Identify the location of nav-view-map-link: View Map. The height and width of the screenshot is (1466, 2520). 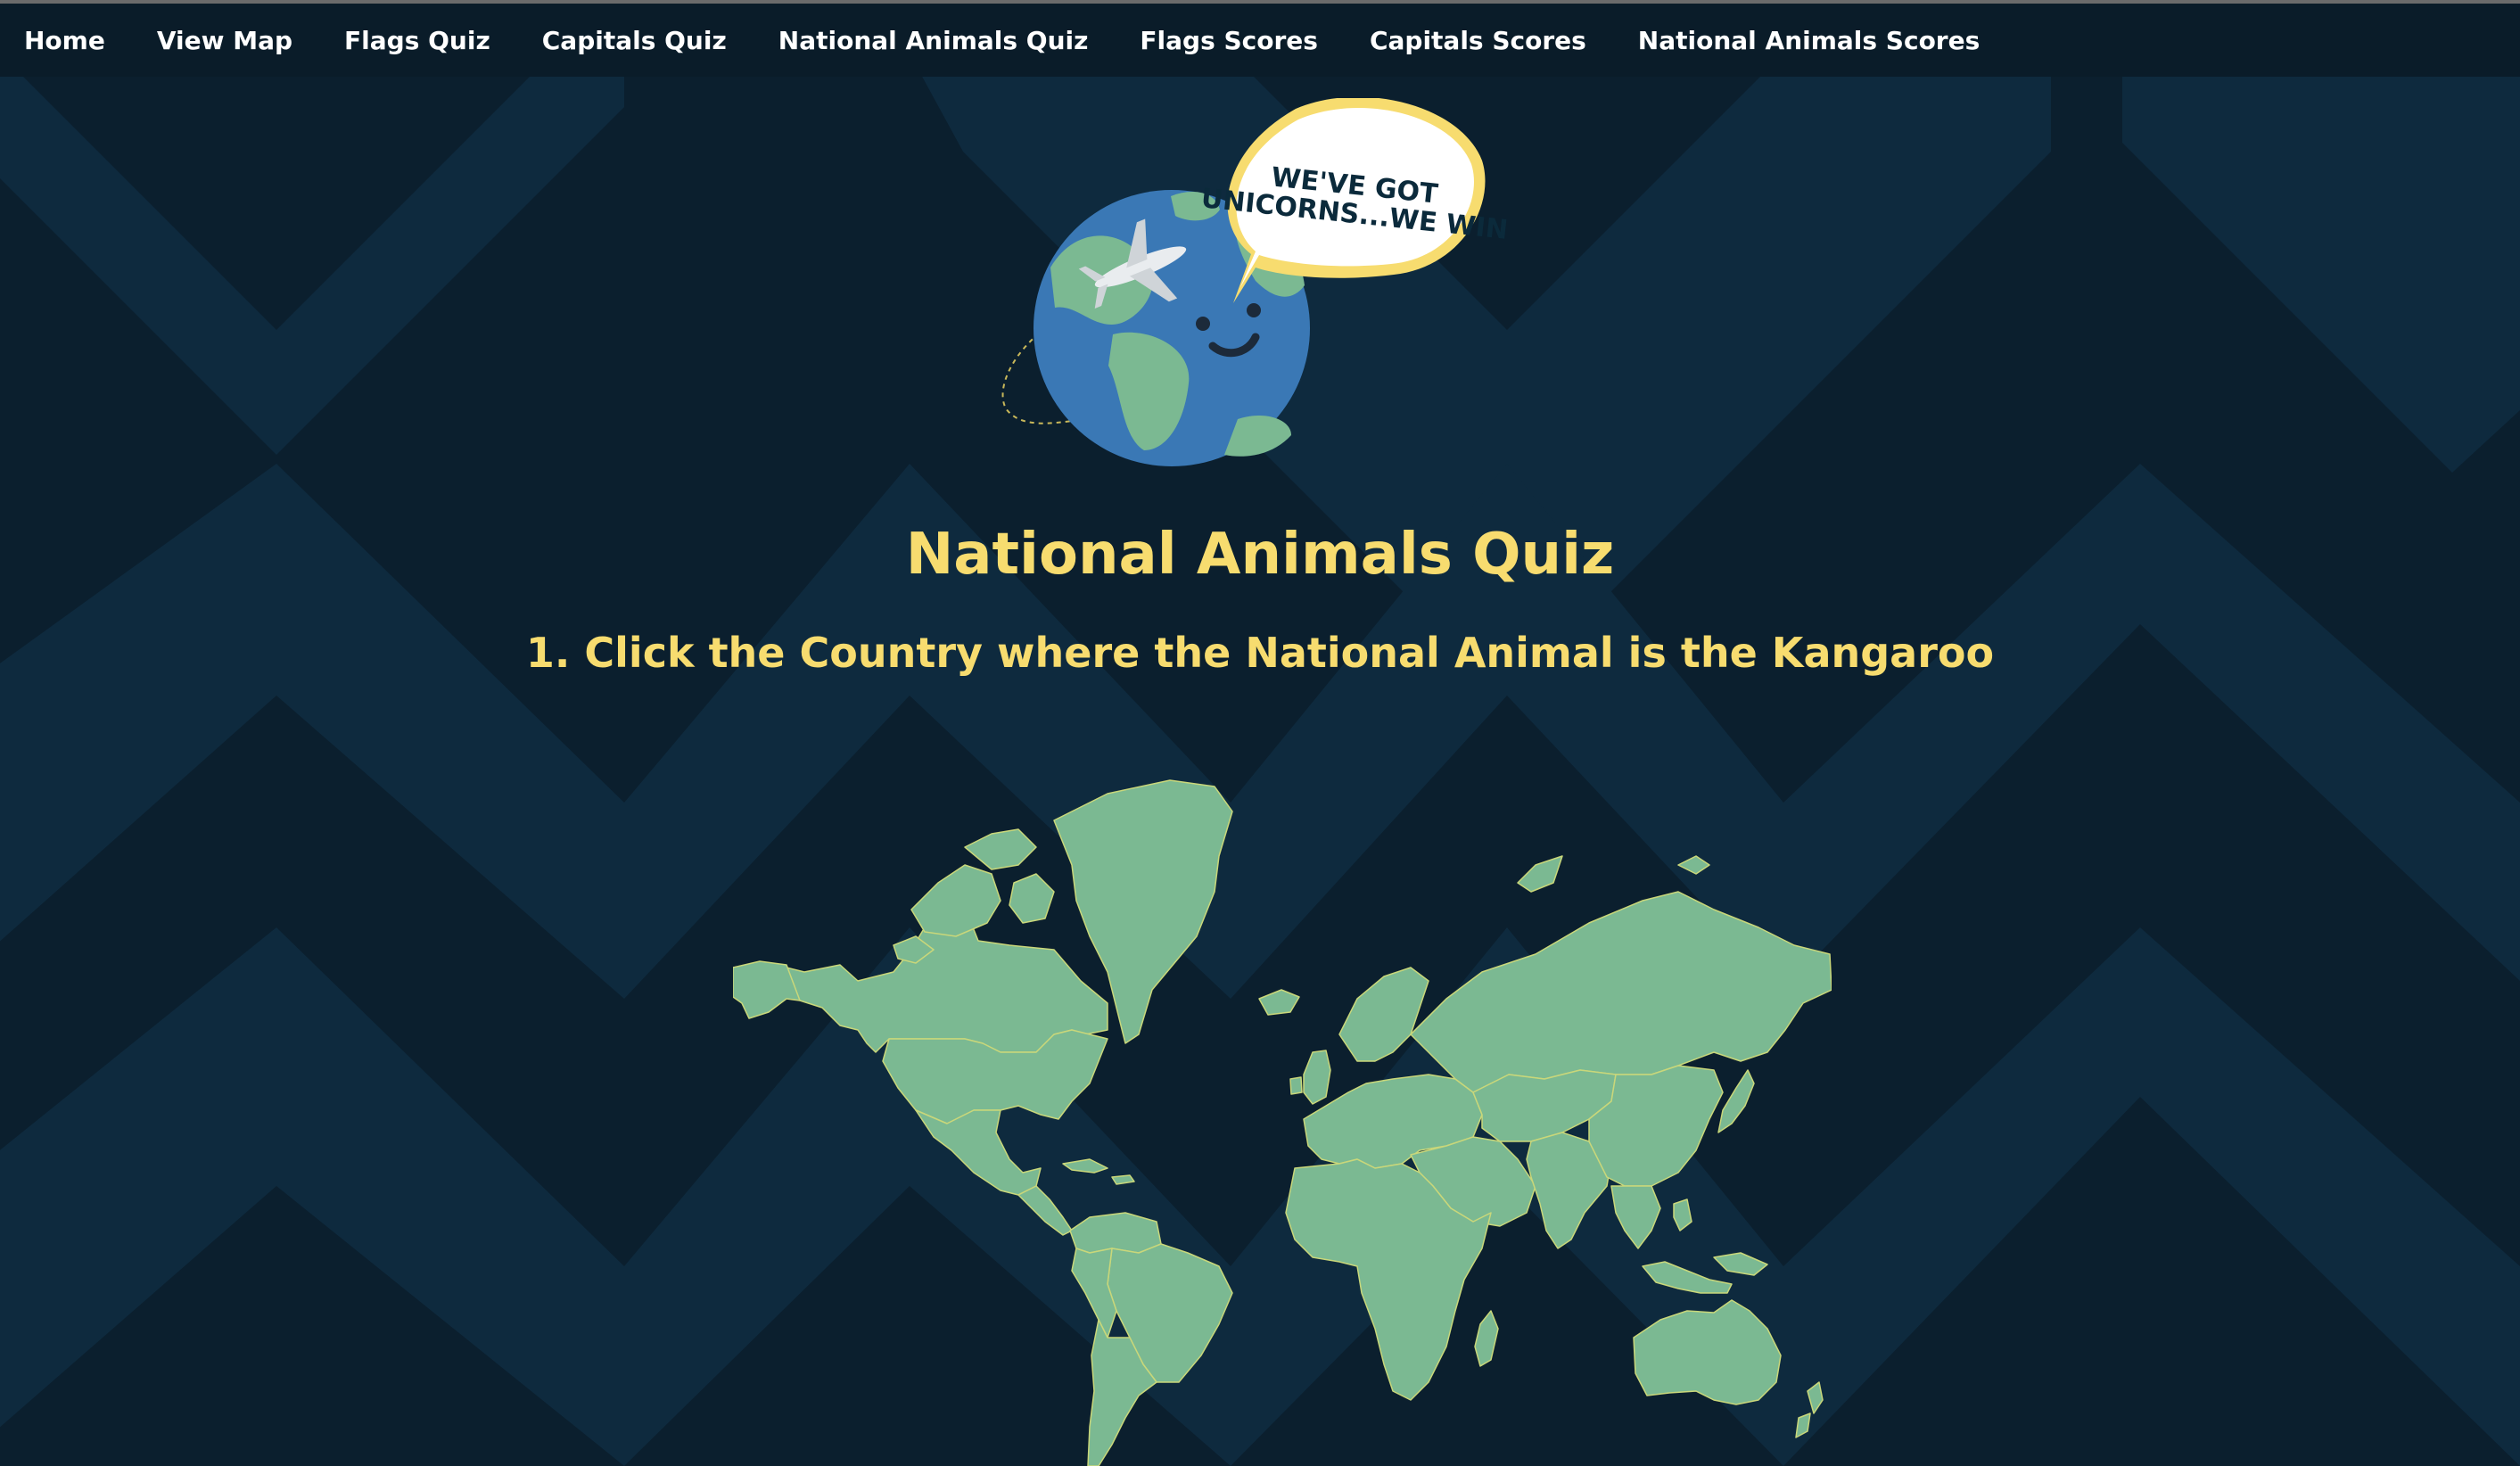
(225, 40).